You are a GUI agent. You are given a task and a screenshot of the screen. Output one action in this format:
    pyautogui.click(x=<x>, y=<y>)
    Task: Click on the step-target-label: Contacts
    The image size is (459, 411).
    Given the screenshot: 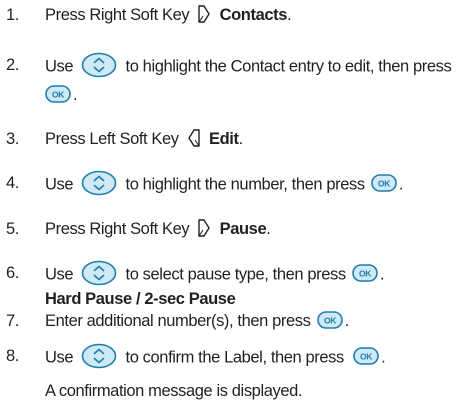 What is the action you would take?
    pyautogui.click(x=253, y=15)
    